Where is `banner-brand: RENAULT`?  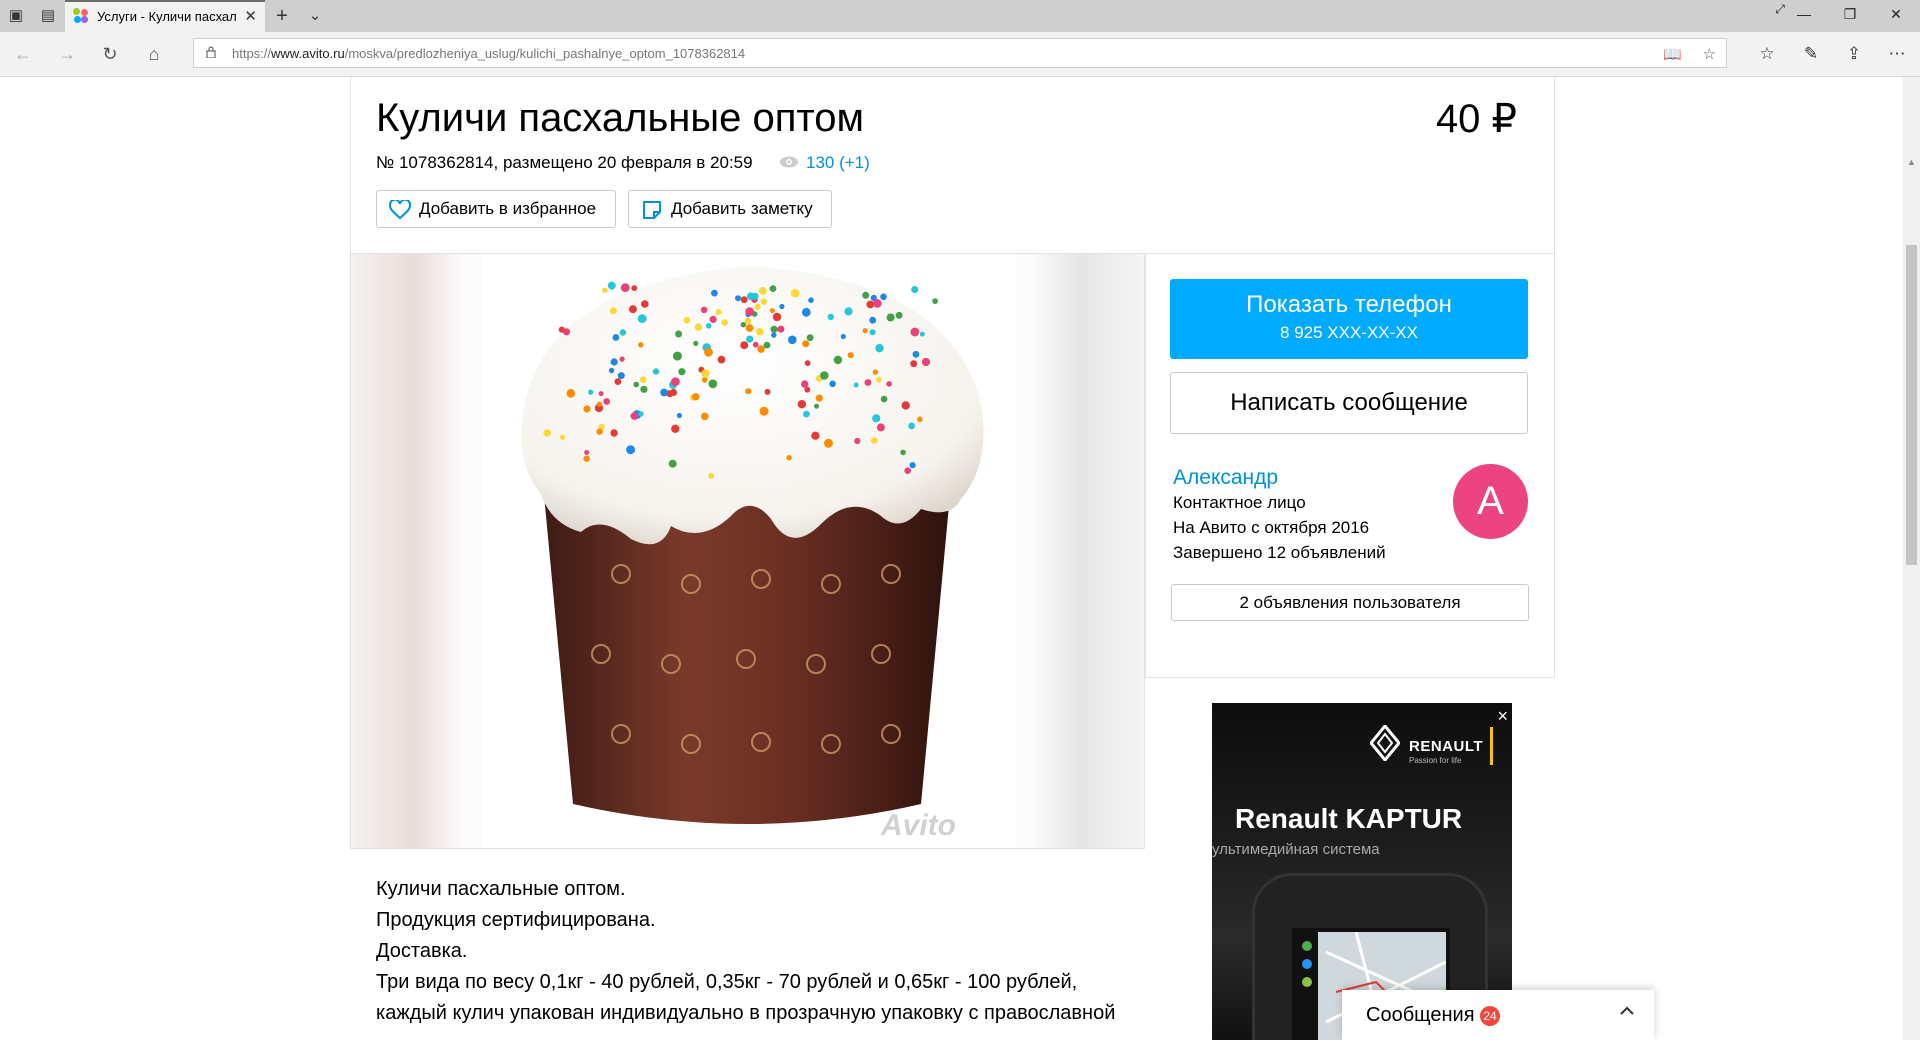 banner-brand: RENAULT is located at coordinates (1446, 746).